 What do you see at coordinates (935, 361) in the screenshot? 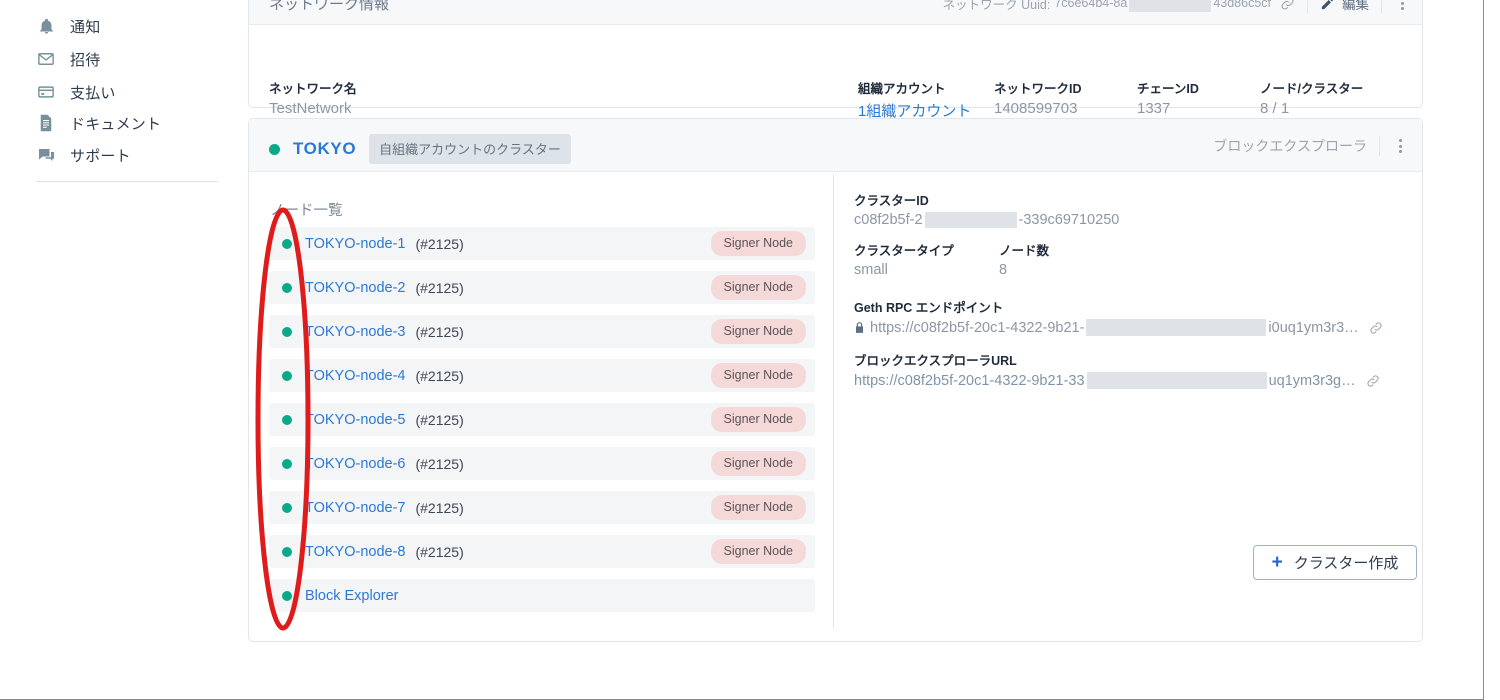
I see `detail-label: ブロックエクスプローラURL` at bounding box center [935, 361].